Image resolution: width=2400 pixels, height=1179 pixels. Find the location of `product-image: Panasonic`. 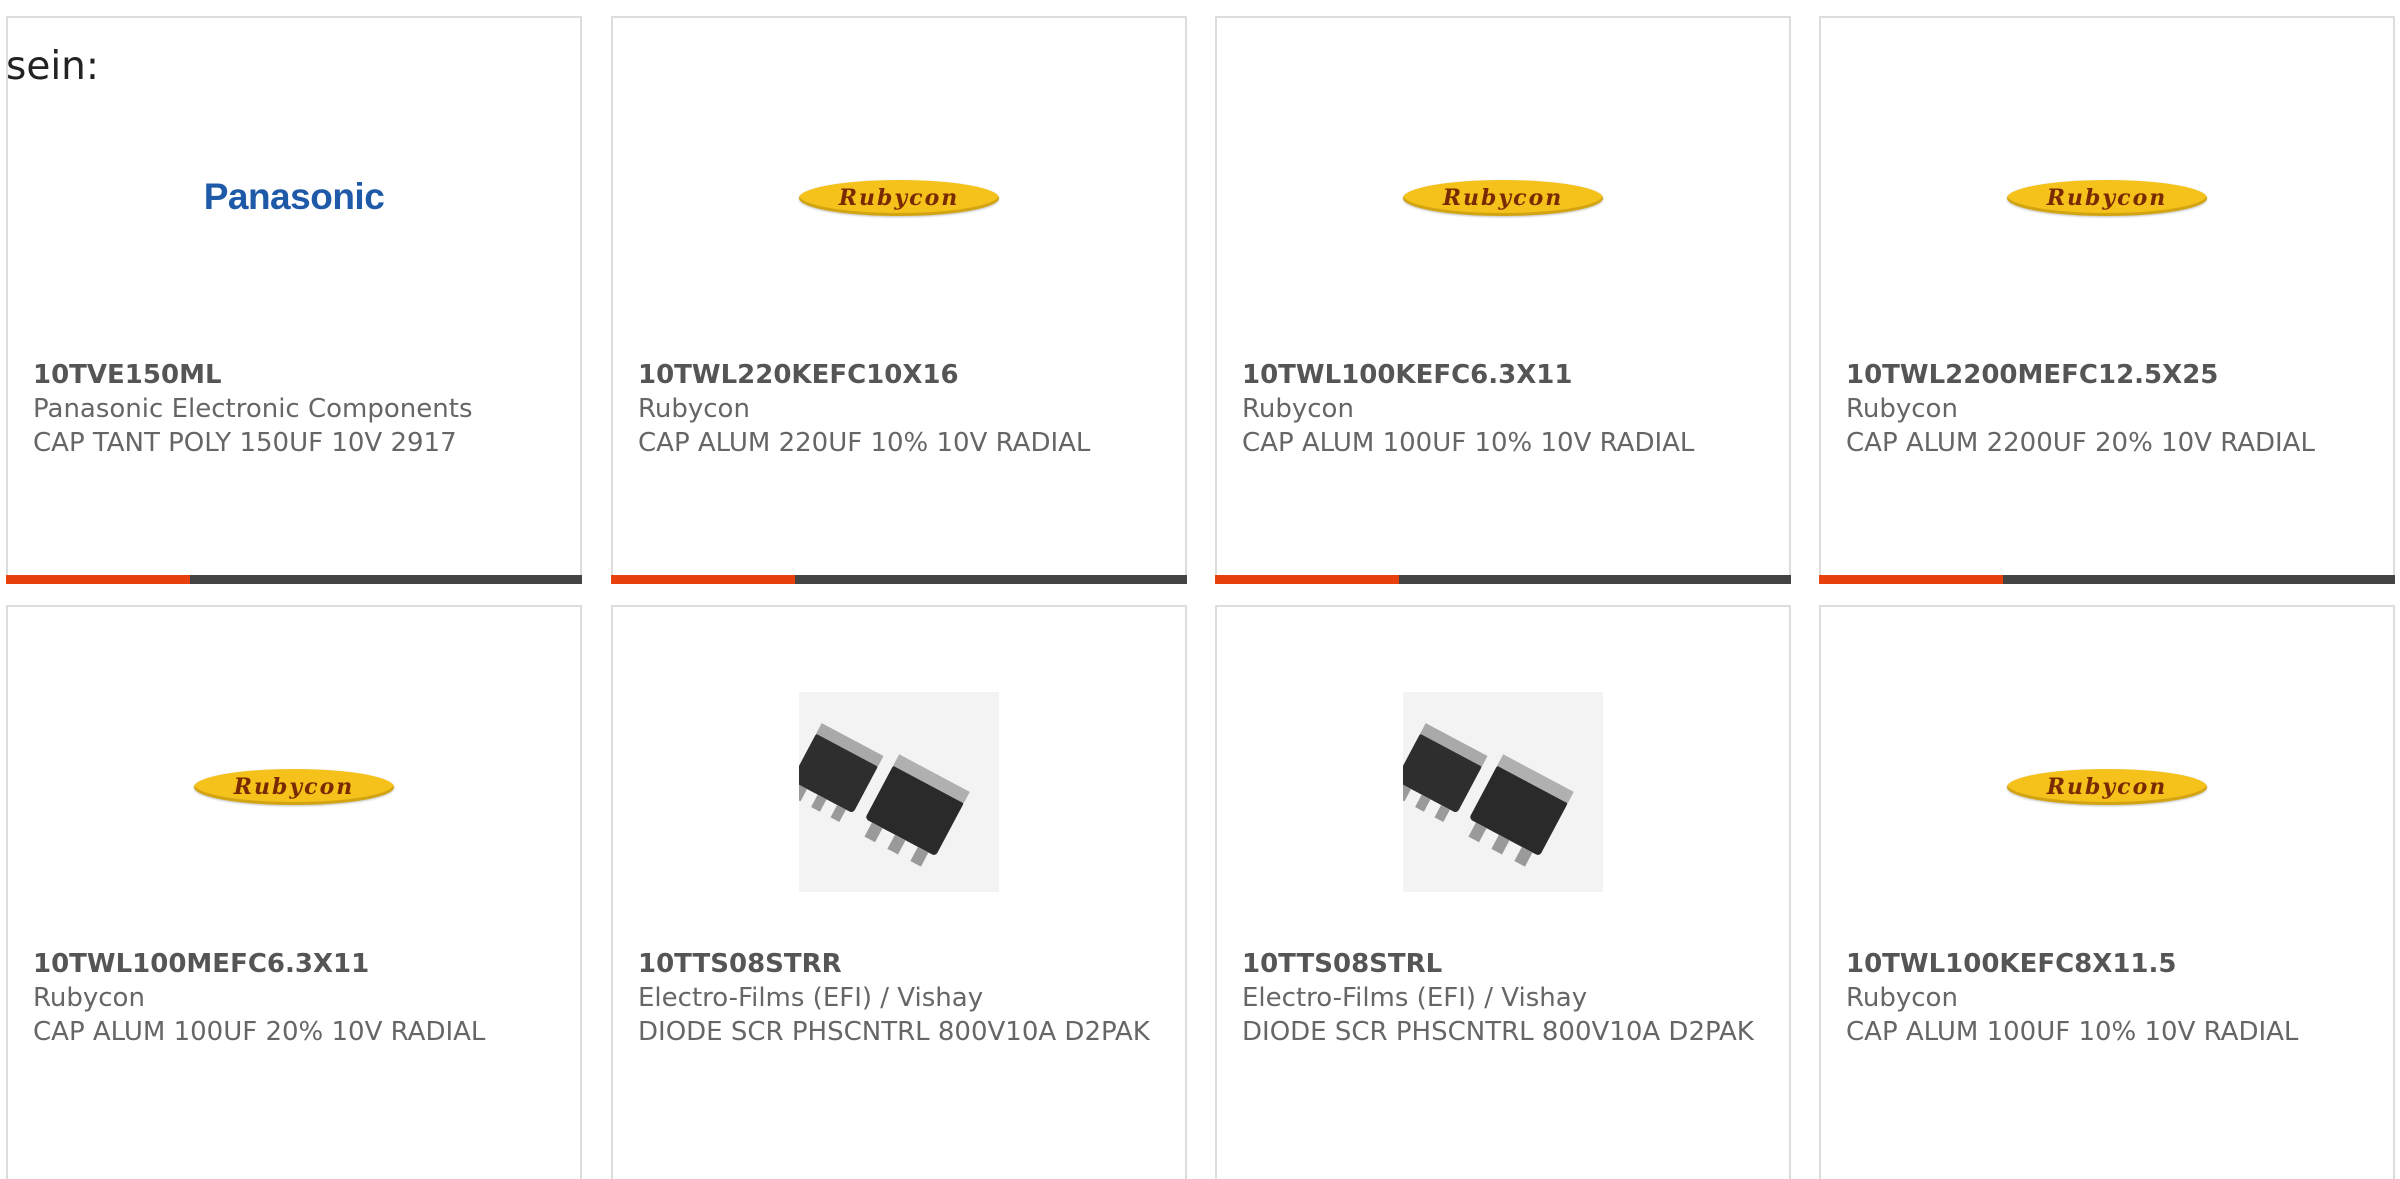

product-image: Panasonic is located at coordinates (294, 203).